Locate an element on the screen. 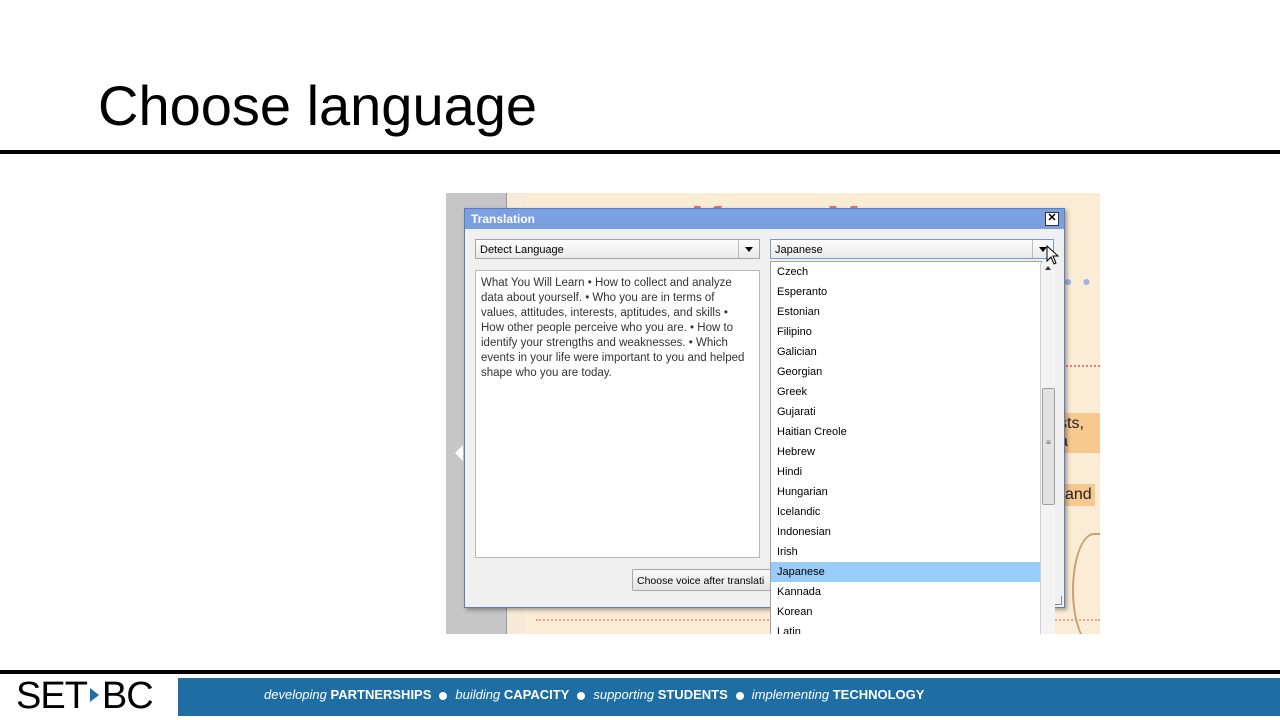 The width and height of the screenshot is (1280, 720). language-option: Korean is located at coordinates (906, 612).